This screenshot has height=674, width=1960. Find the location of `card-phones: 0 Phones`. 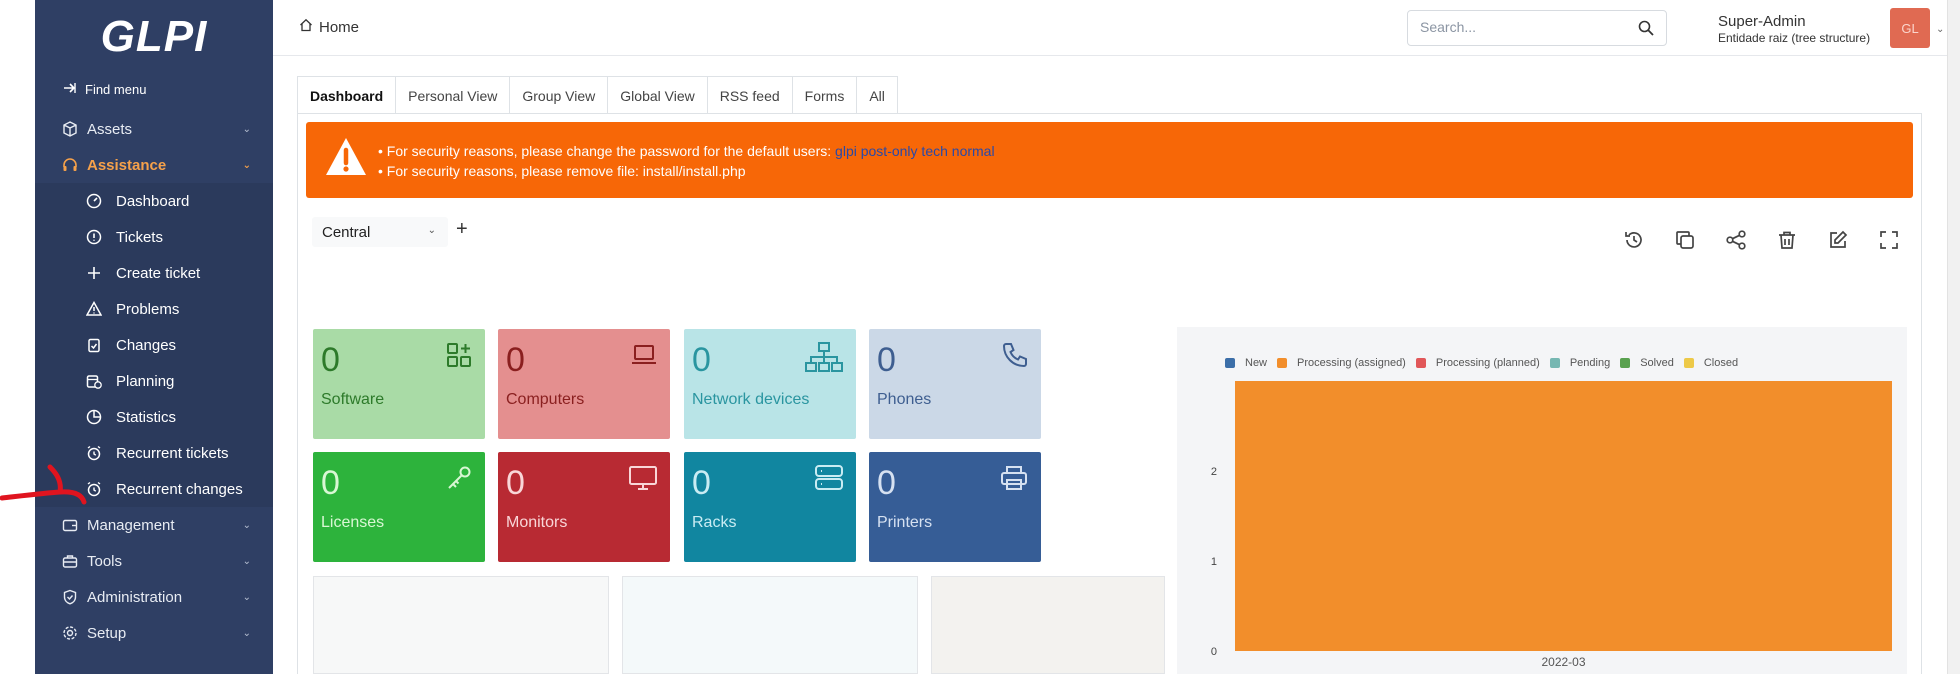

card-phones: 0 Phones is located at coordinates (955, 384).